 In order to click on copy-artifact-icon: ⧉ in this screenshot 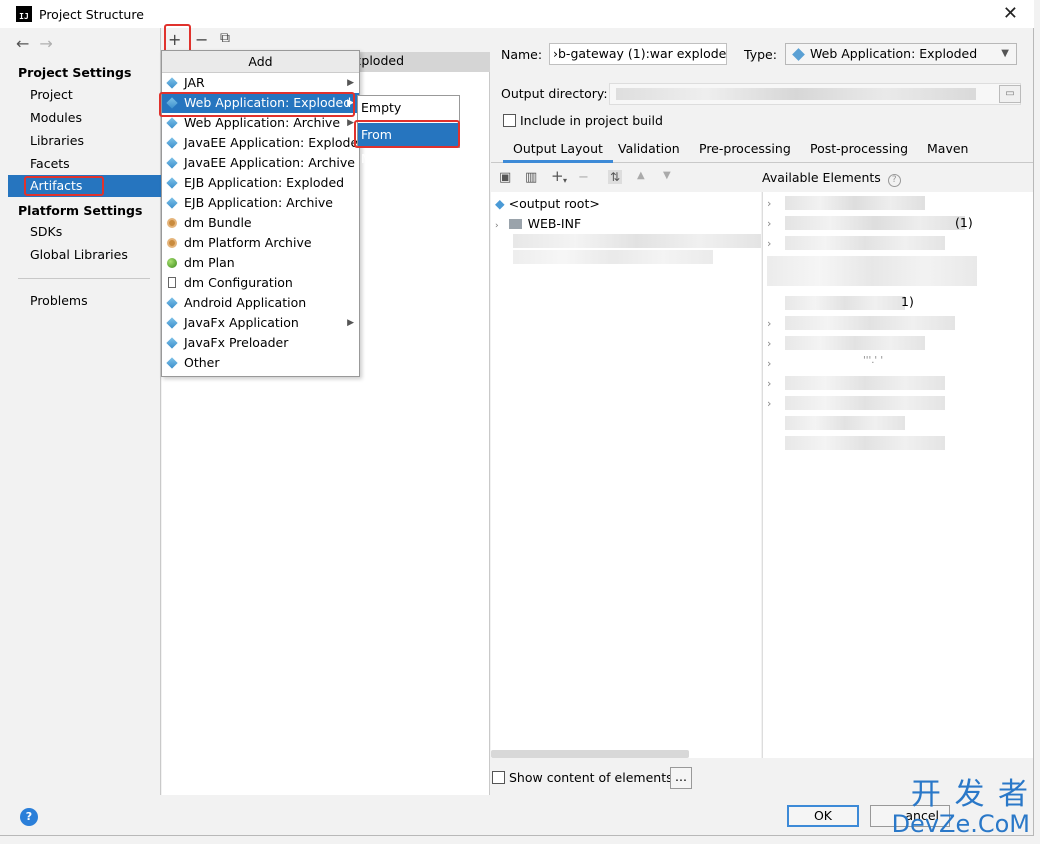, I will do `click(225, 38)`.